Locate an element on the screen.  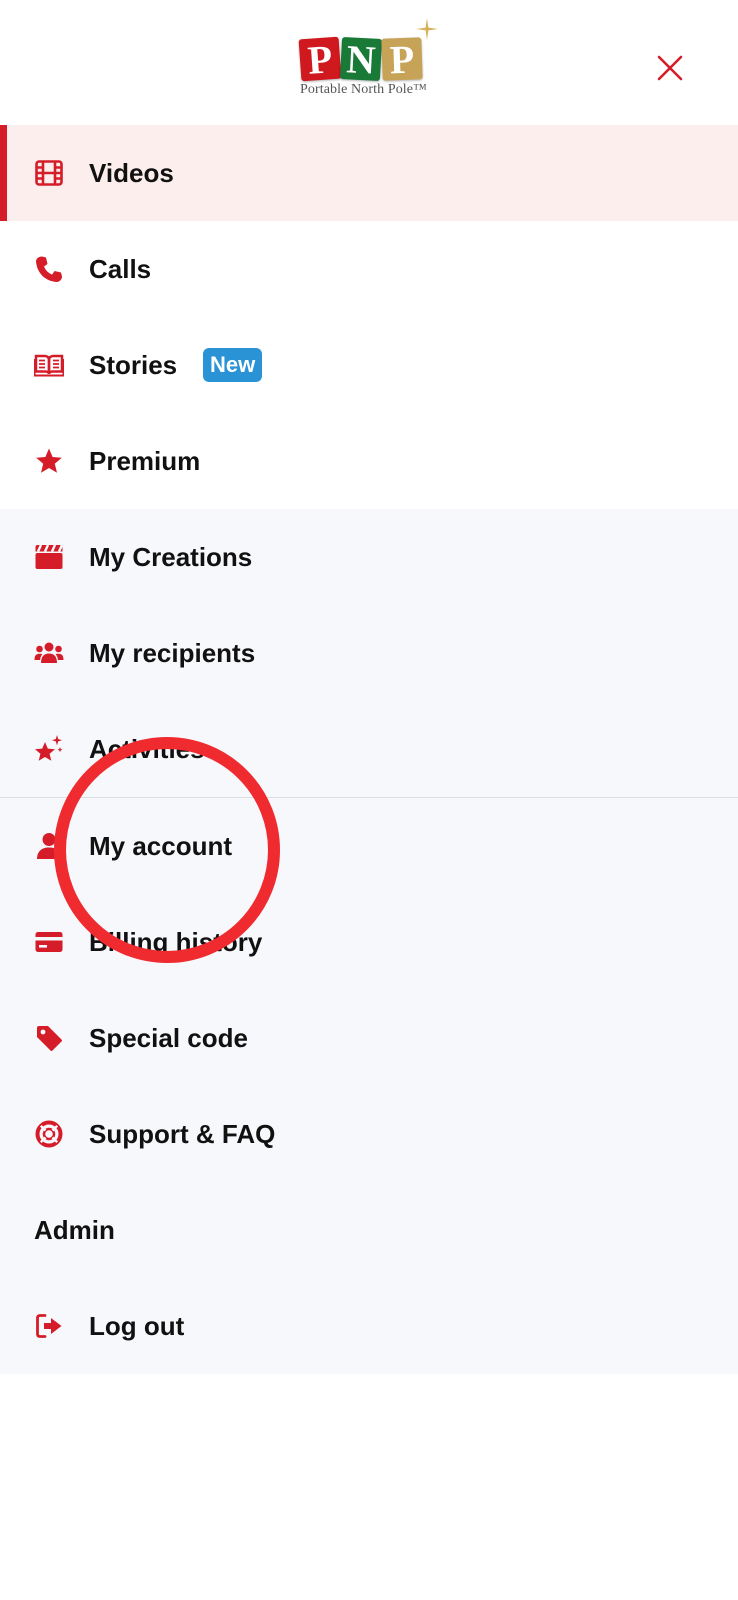
logo-letter-n: N is located at coordinates (361, 59).